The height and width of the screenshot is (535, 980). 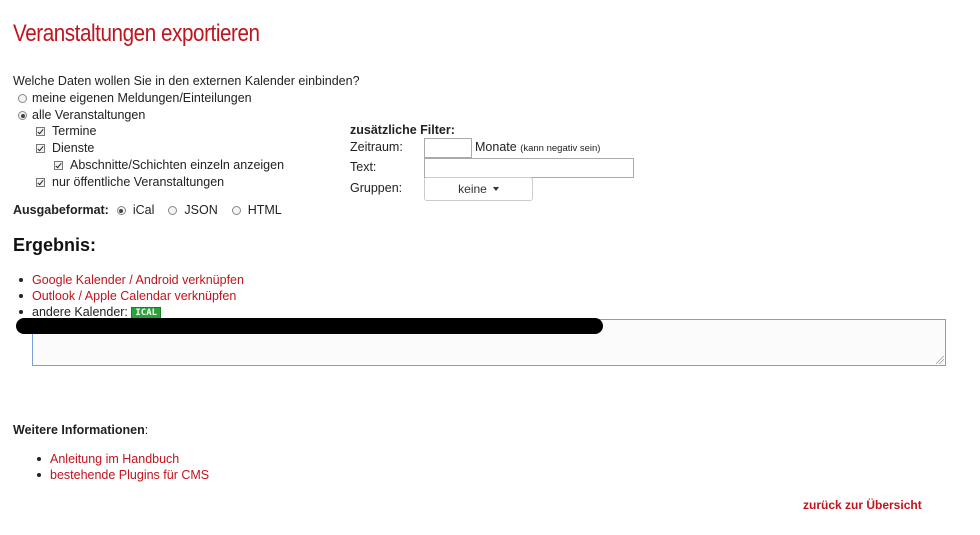 I want to click on radio-own-label: meine eigenen Meldungen/Einteilungen, so click(x=142, y=98).